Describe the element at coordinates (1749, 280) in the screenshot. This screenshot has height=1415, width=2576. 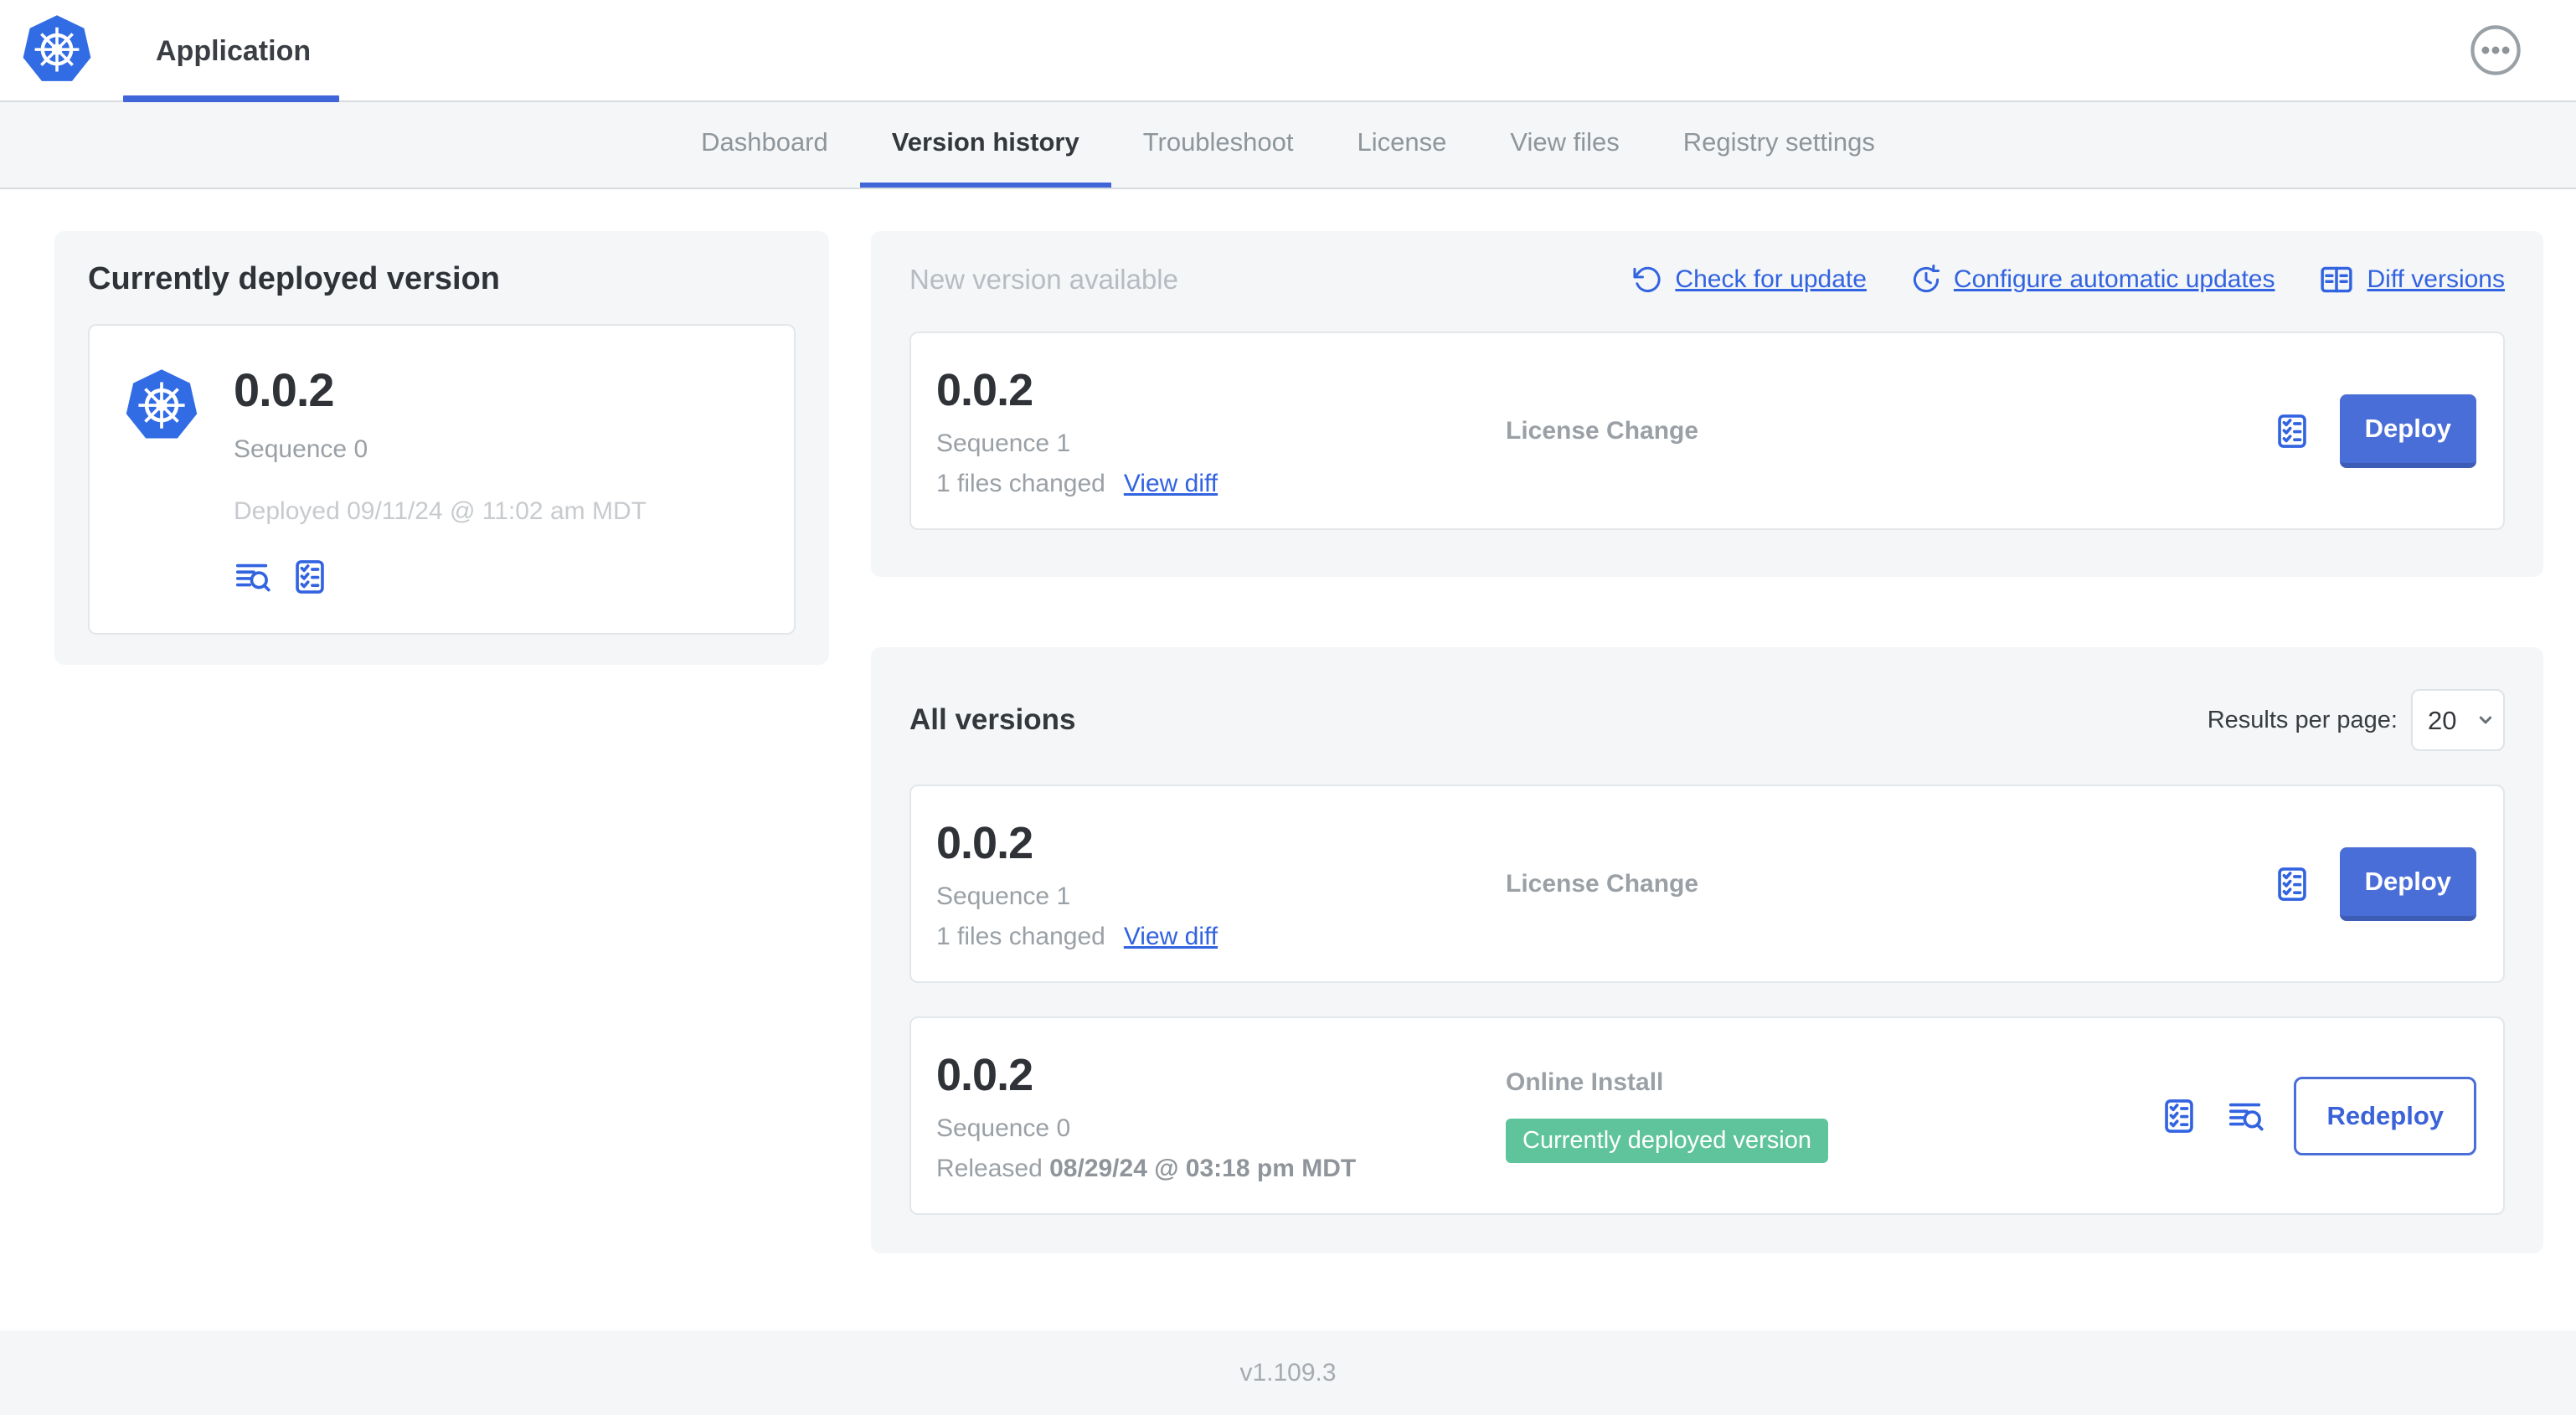
I see `check-for-update-link: Check for update` at that location.